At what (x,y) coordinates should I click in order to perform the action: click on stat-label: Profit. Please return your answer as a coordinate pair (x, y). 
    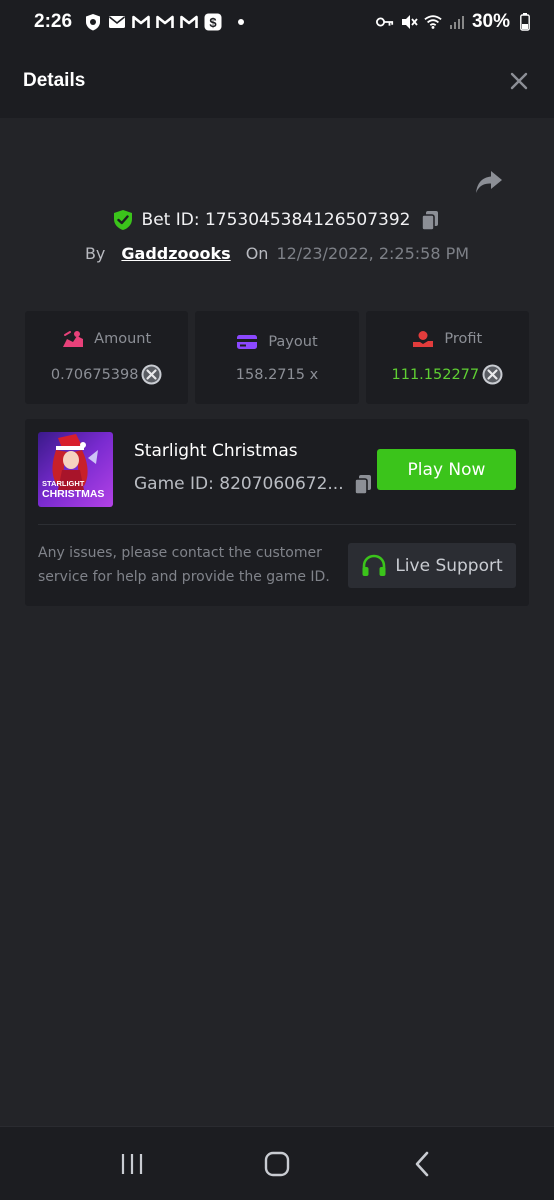
    Looking at the image, I should click on (463, 339).